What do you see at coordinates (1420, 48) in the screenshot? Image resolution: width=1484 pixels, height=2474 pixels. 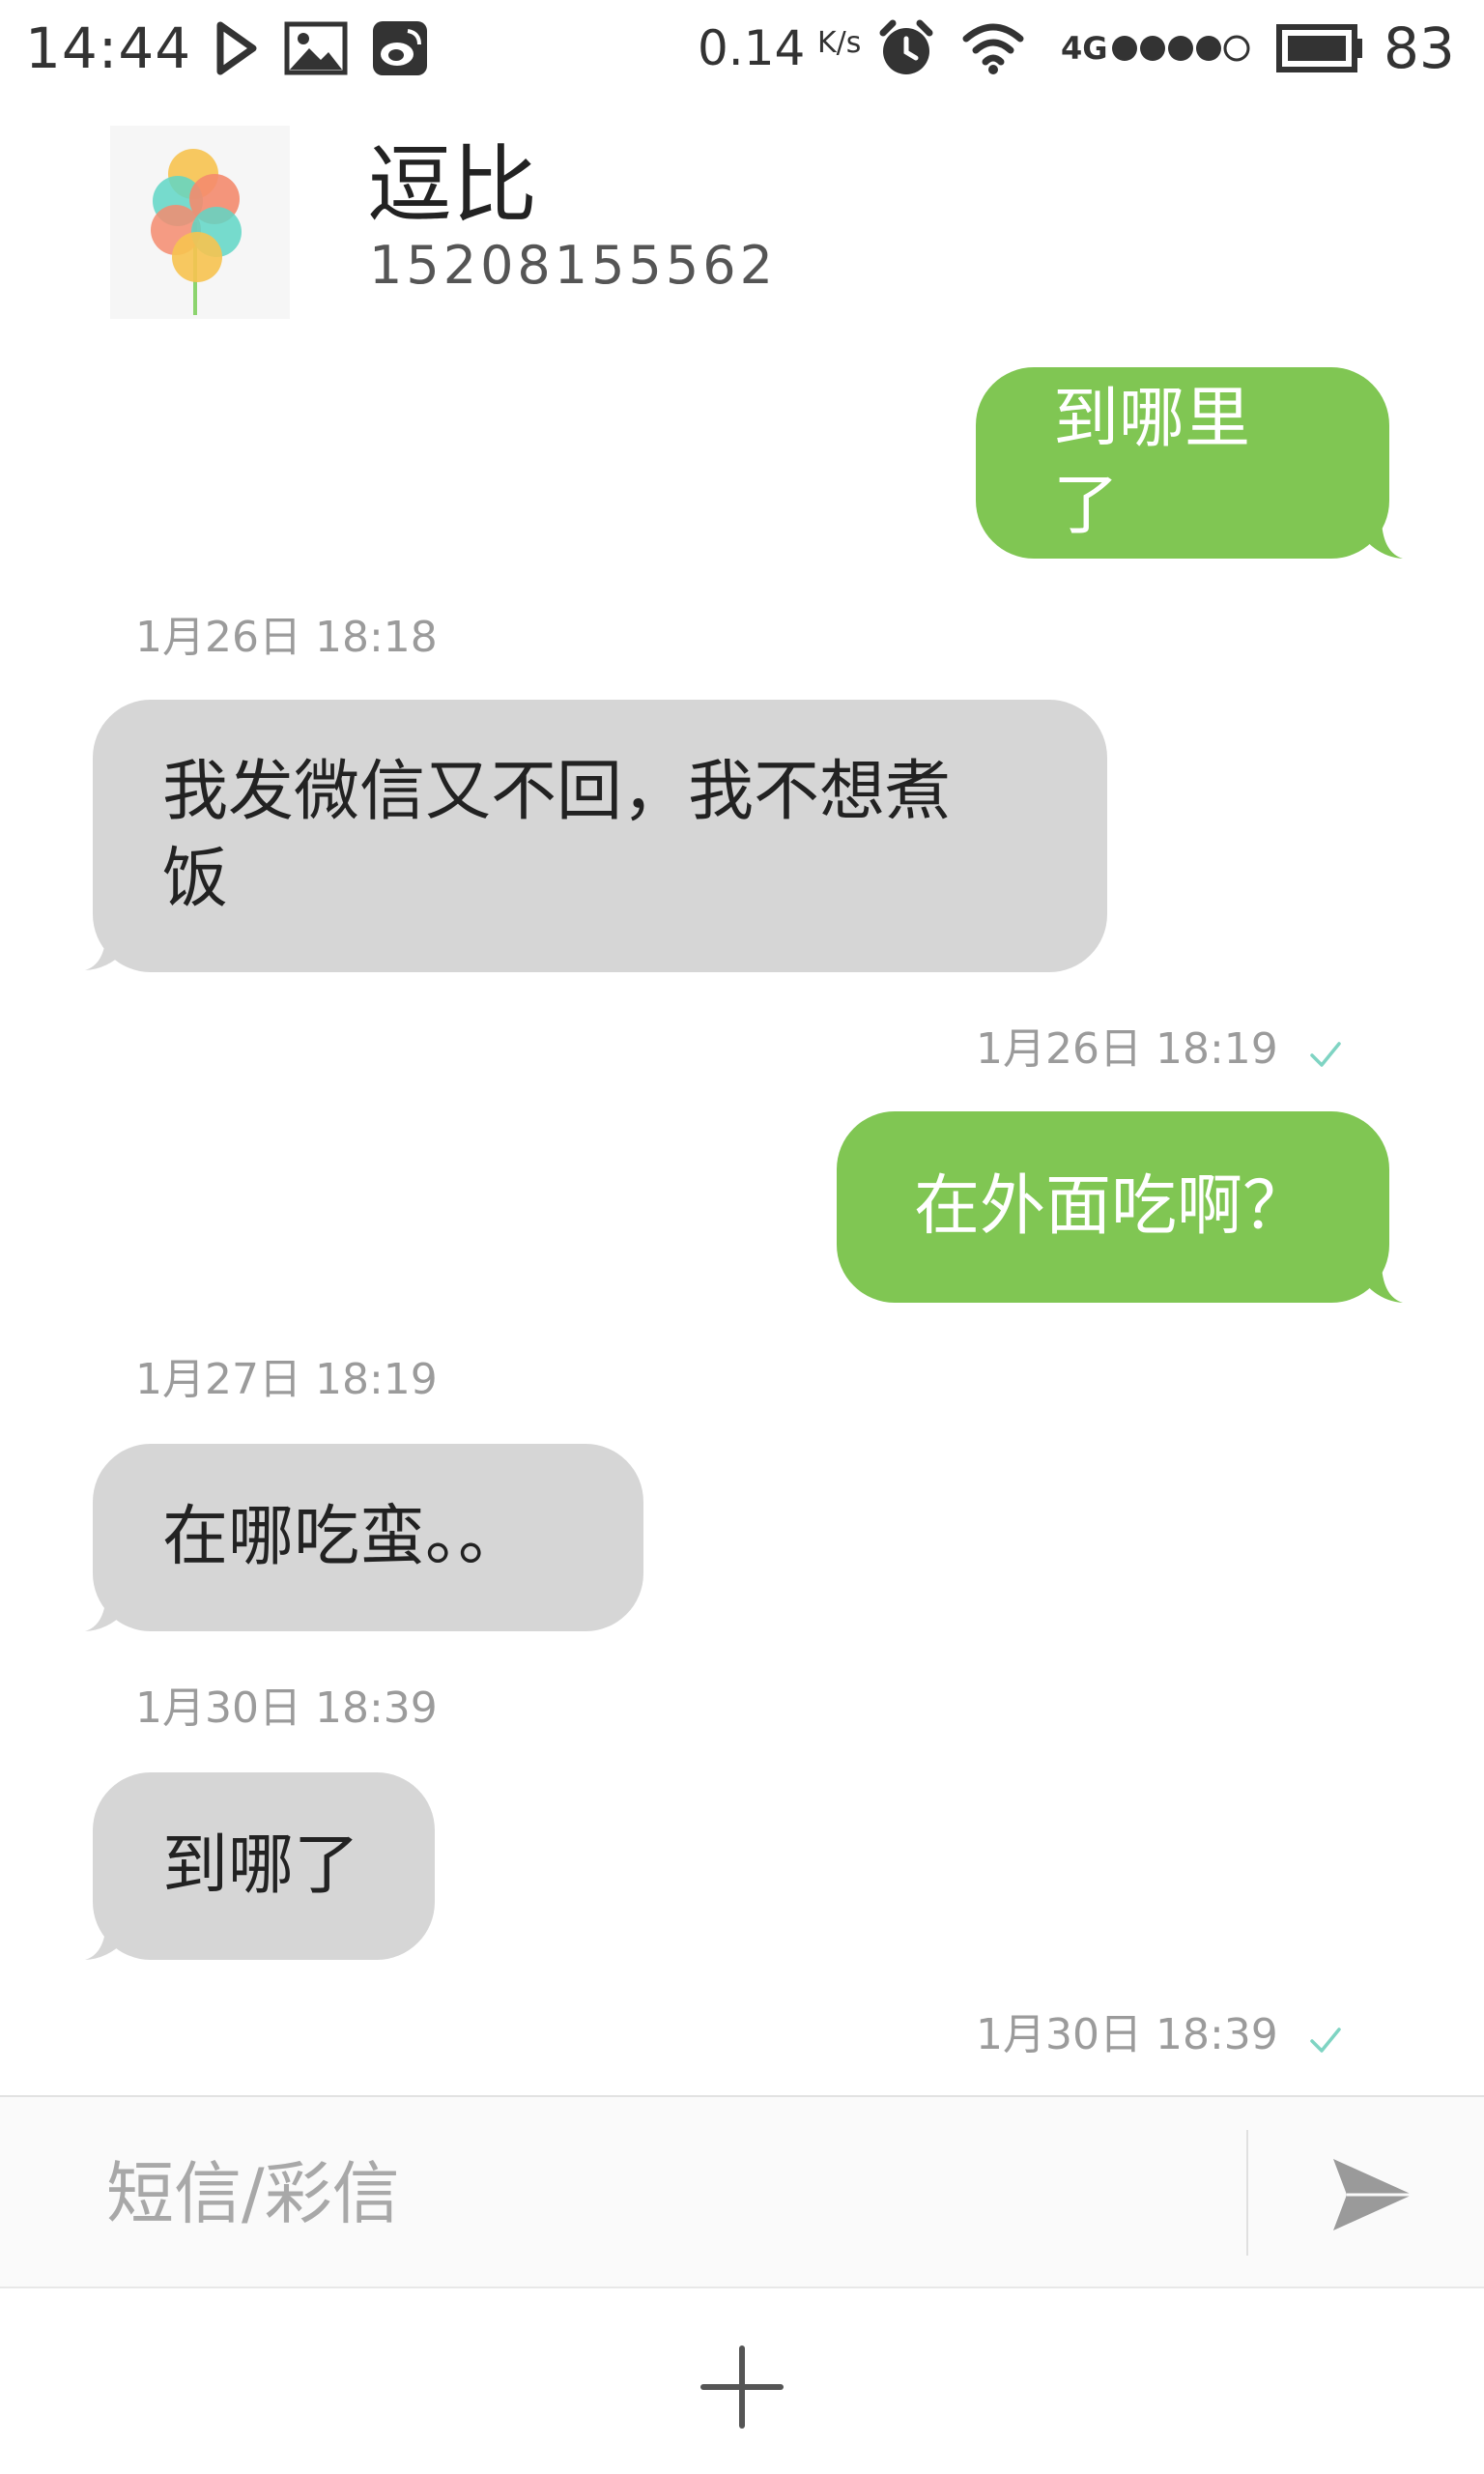 I see `battery-level: 83` at bounding box center [1420, 48].